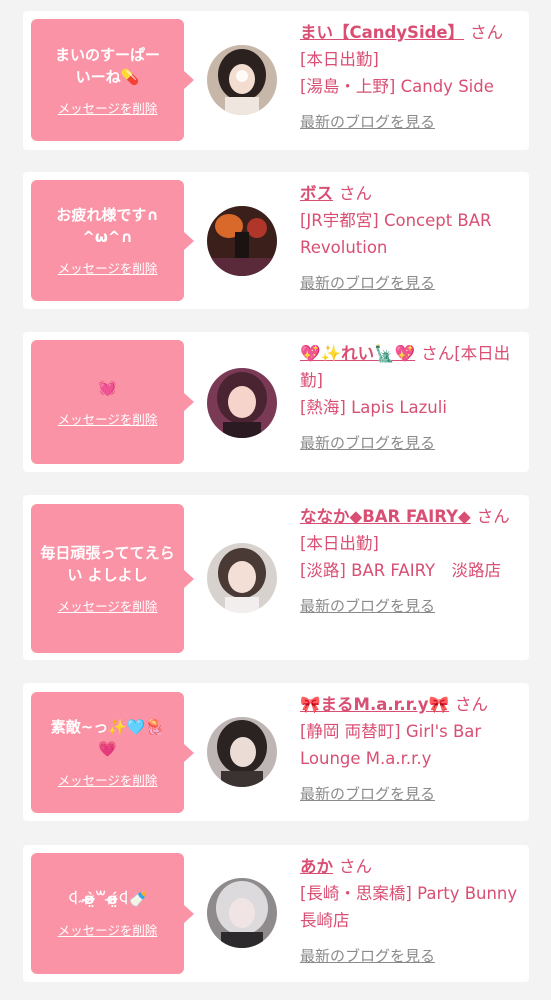 This screenshot has height=1000, width=551. I want to click on shop-name: [静岡 両替町] Girl's Bar Lounge M.a.r.r.y, so click(391, 745).